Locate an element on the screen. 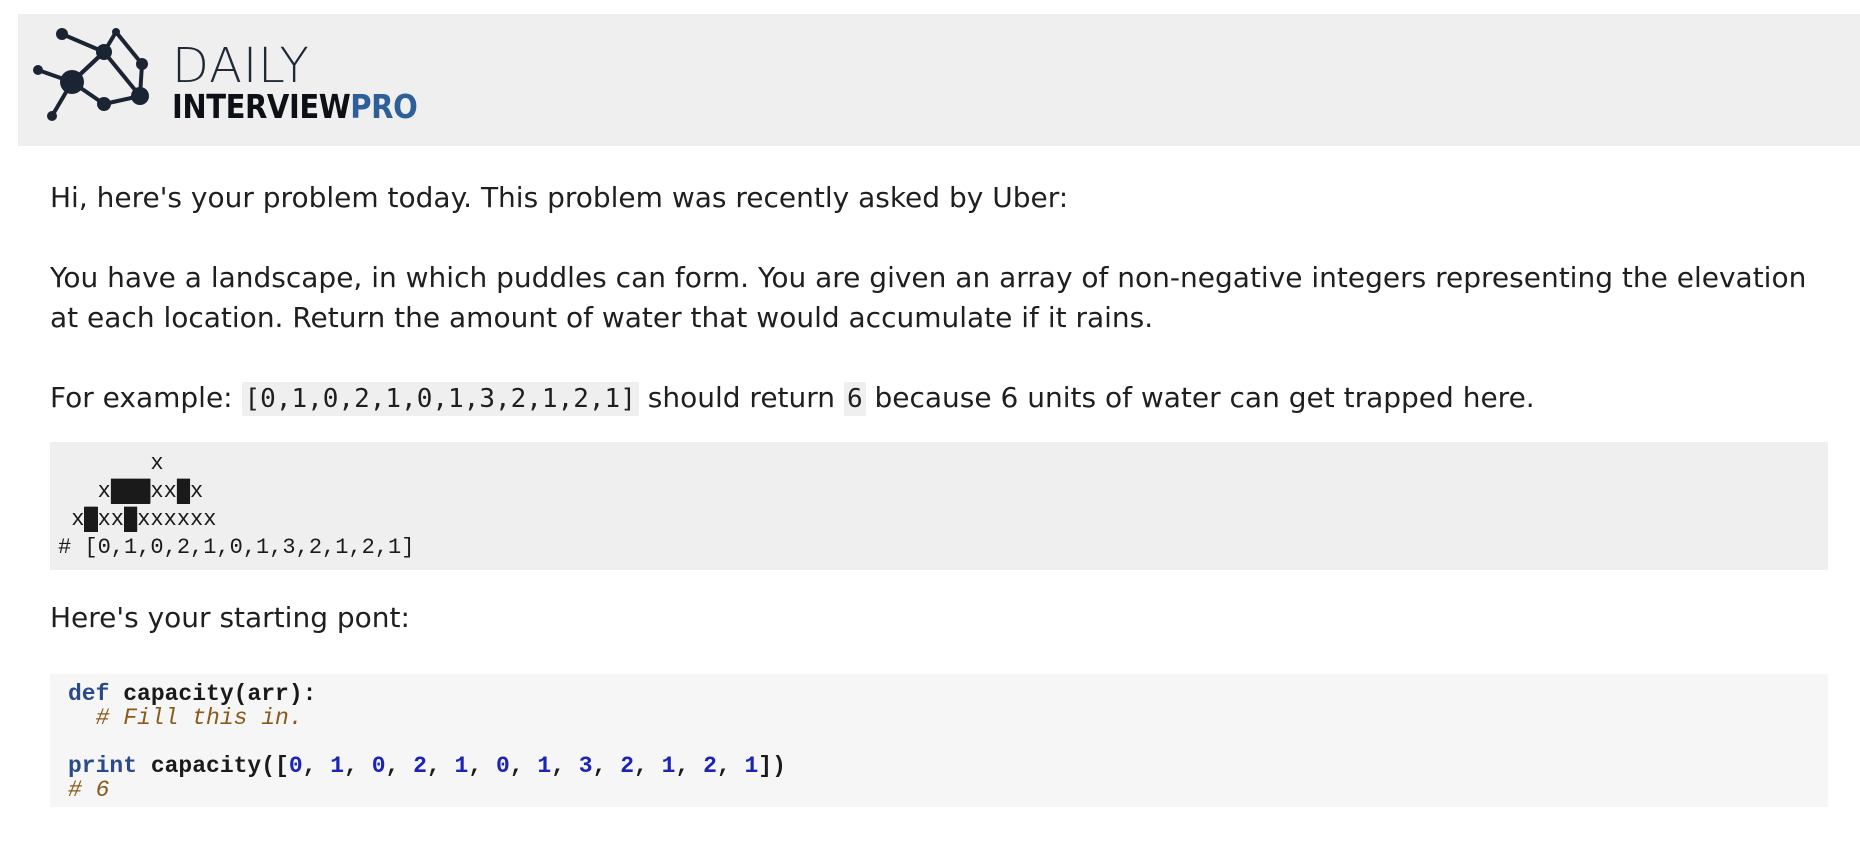  example-array-code: [0,1,0,2,1,0,1,3,2,1,2,1] is located at coordinates (440, 399).